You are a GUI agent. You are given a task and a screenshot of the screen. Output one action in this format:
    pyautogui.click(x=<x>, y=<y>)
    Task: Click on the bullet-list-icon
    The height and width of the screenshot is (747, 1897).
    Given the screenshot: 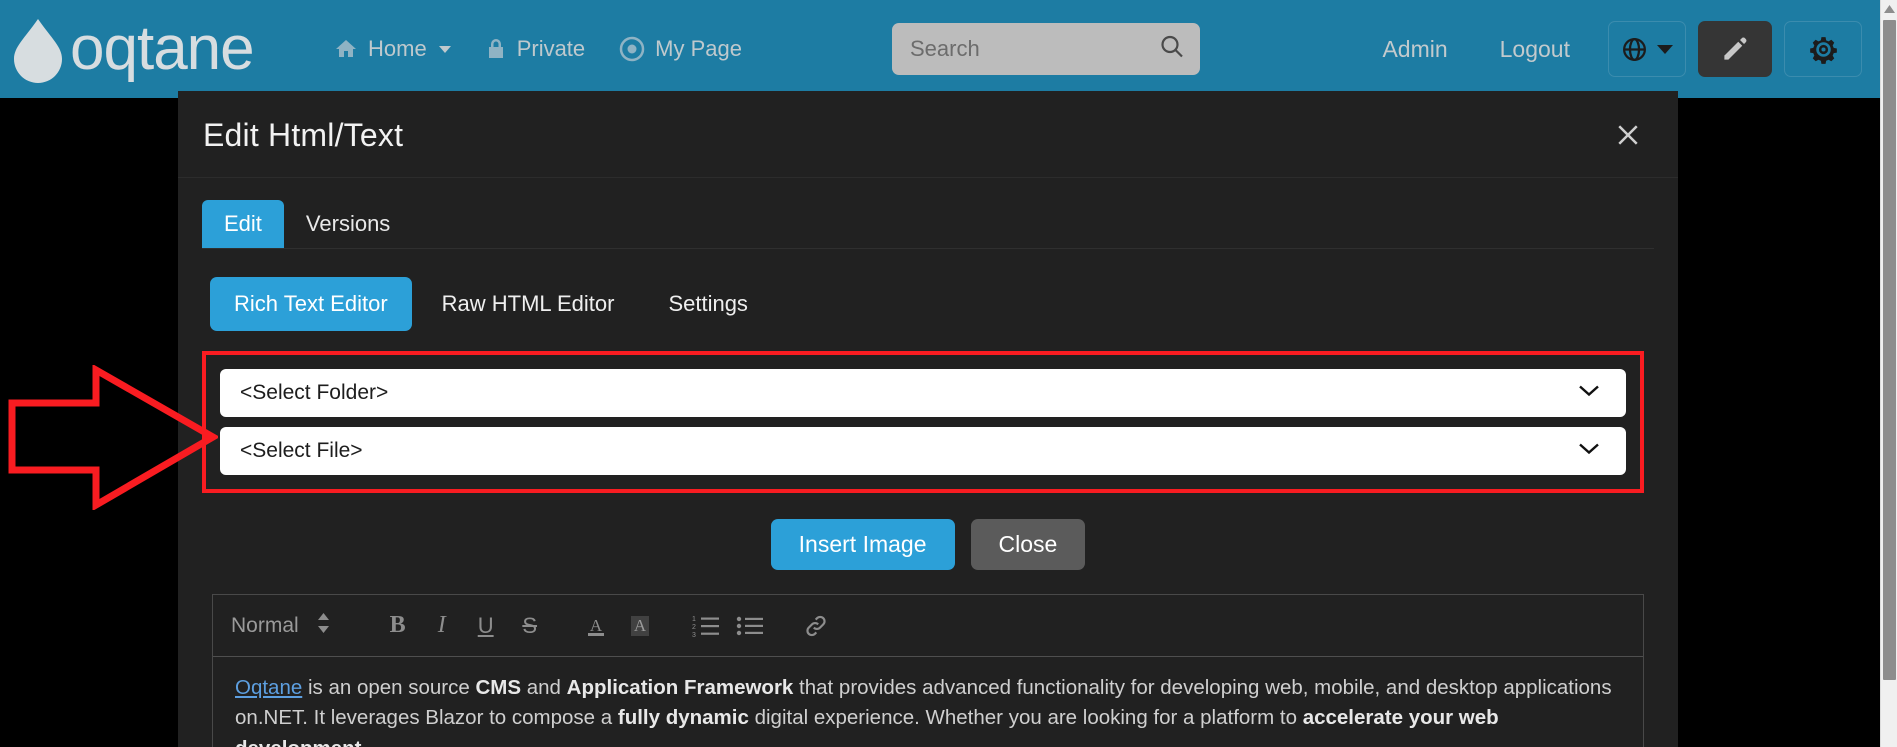 What is the action you would take?
    pyautogui.click(x=750, y=626)
    